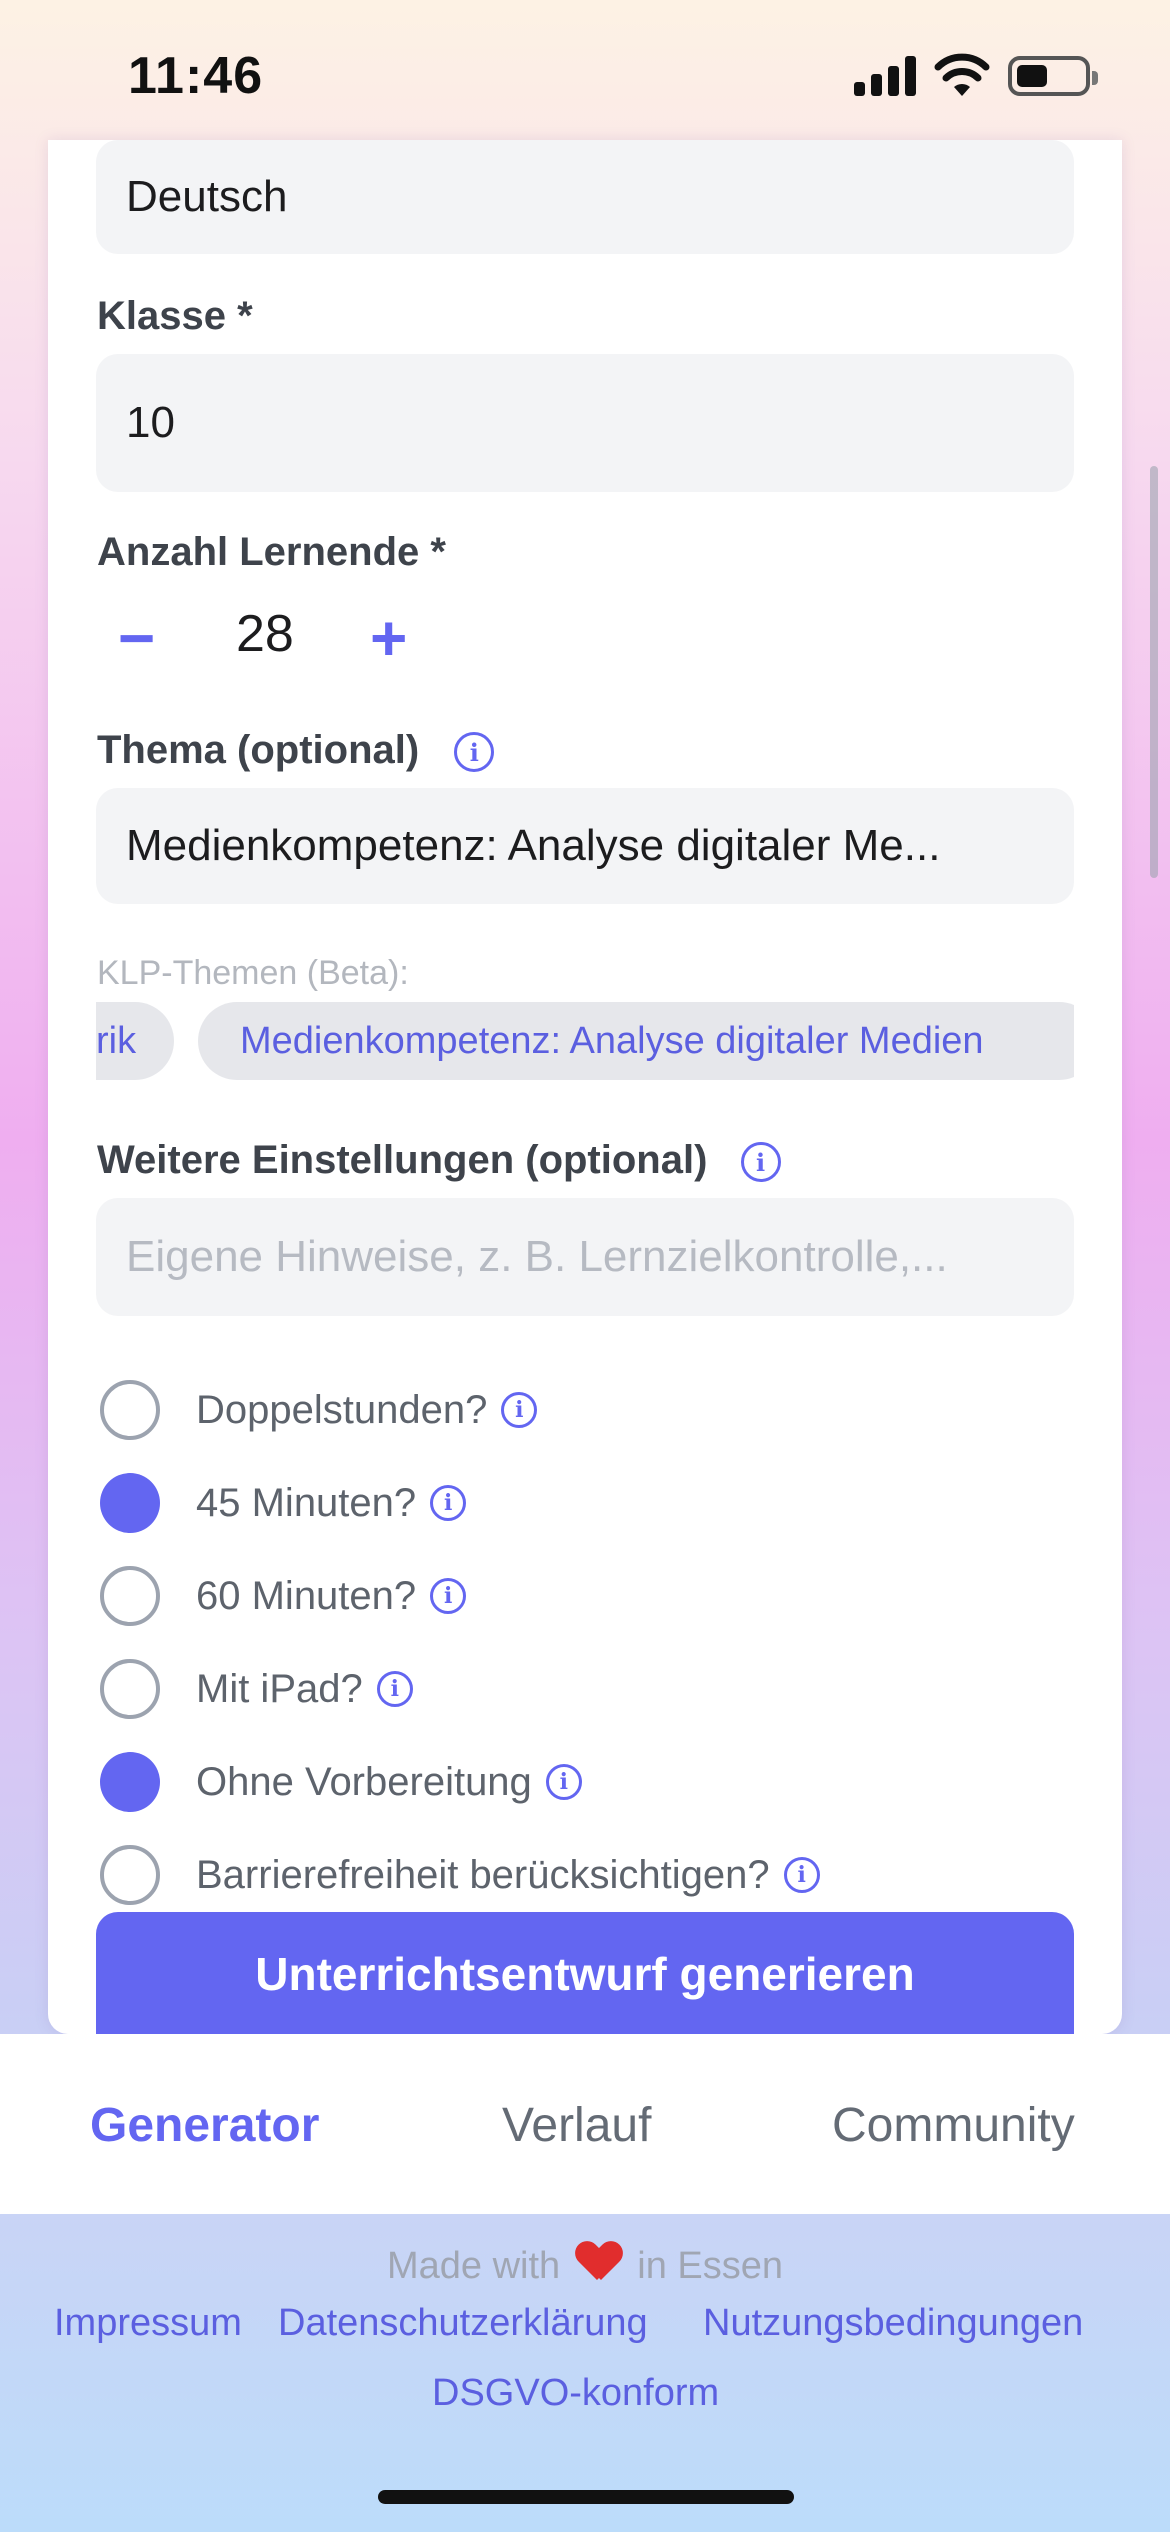 This screenshot has width=1170, height=2532. I want to click on tab-community: Community, so click(953, 2125).